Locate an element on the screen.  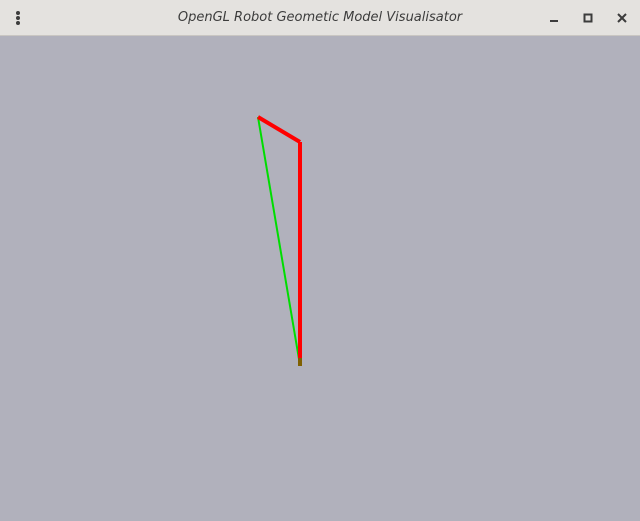
minimize-button is located at coordinates (554, 18).